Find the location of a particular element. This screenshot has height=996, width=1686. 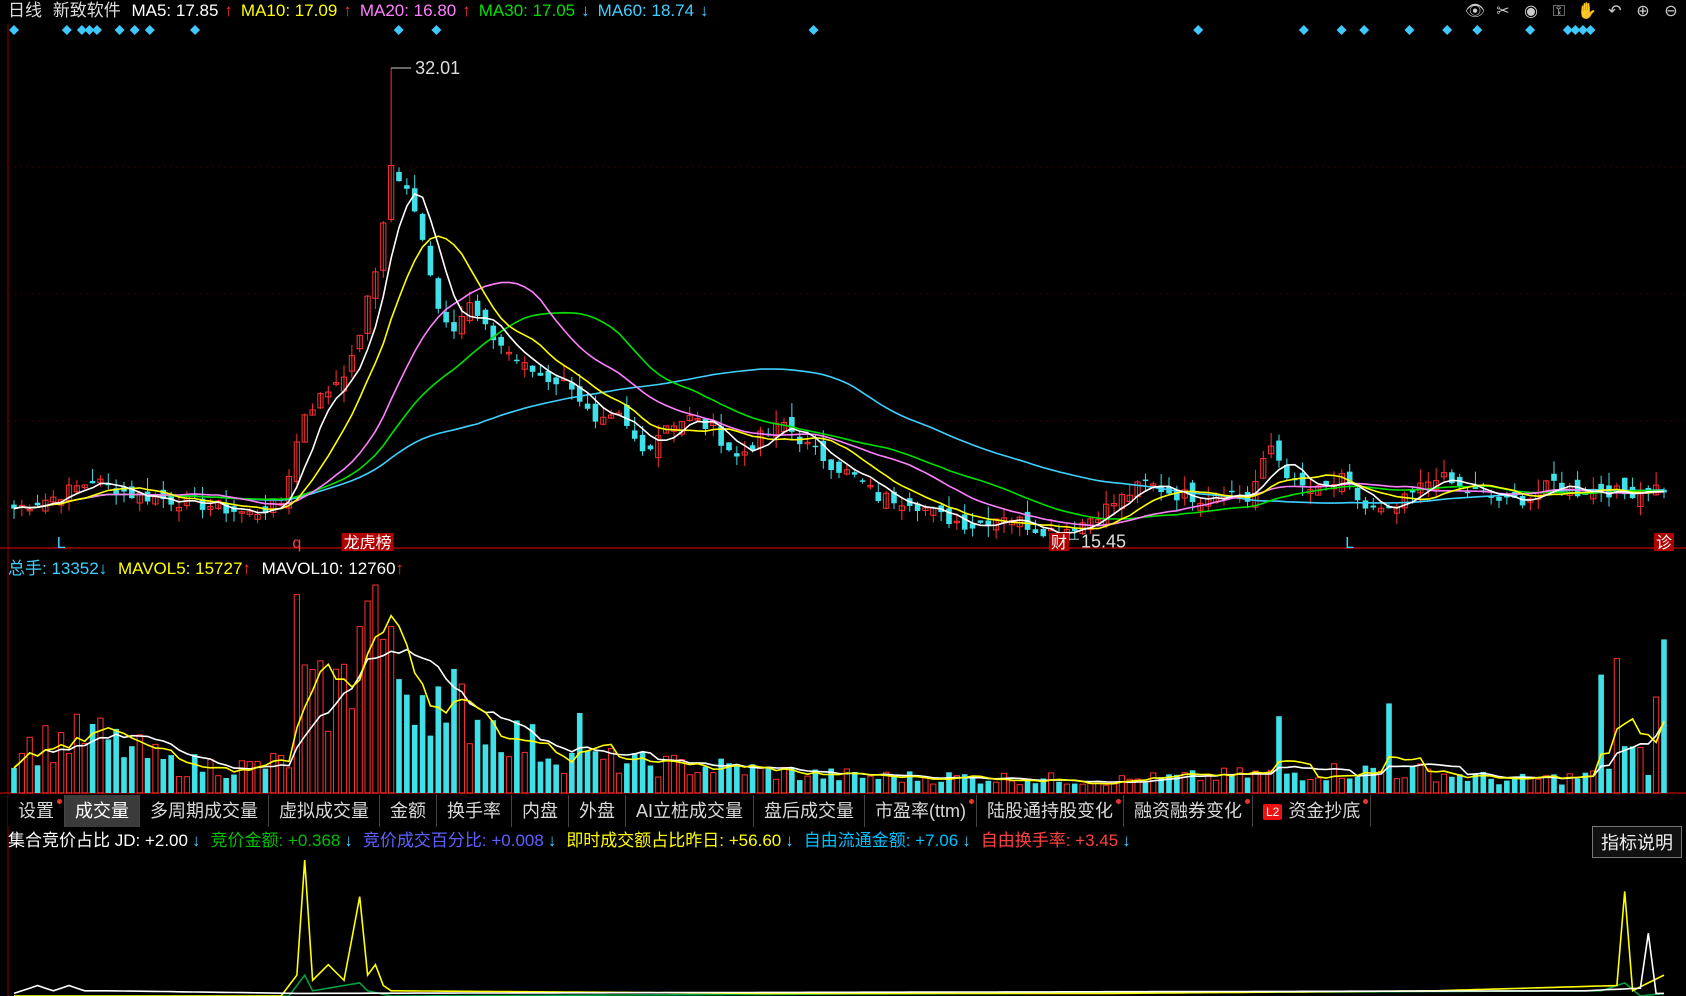

tab-label: 外盘 is located at coordinates (597, 811).